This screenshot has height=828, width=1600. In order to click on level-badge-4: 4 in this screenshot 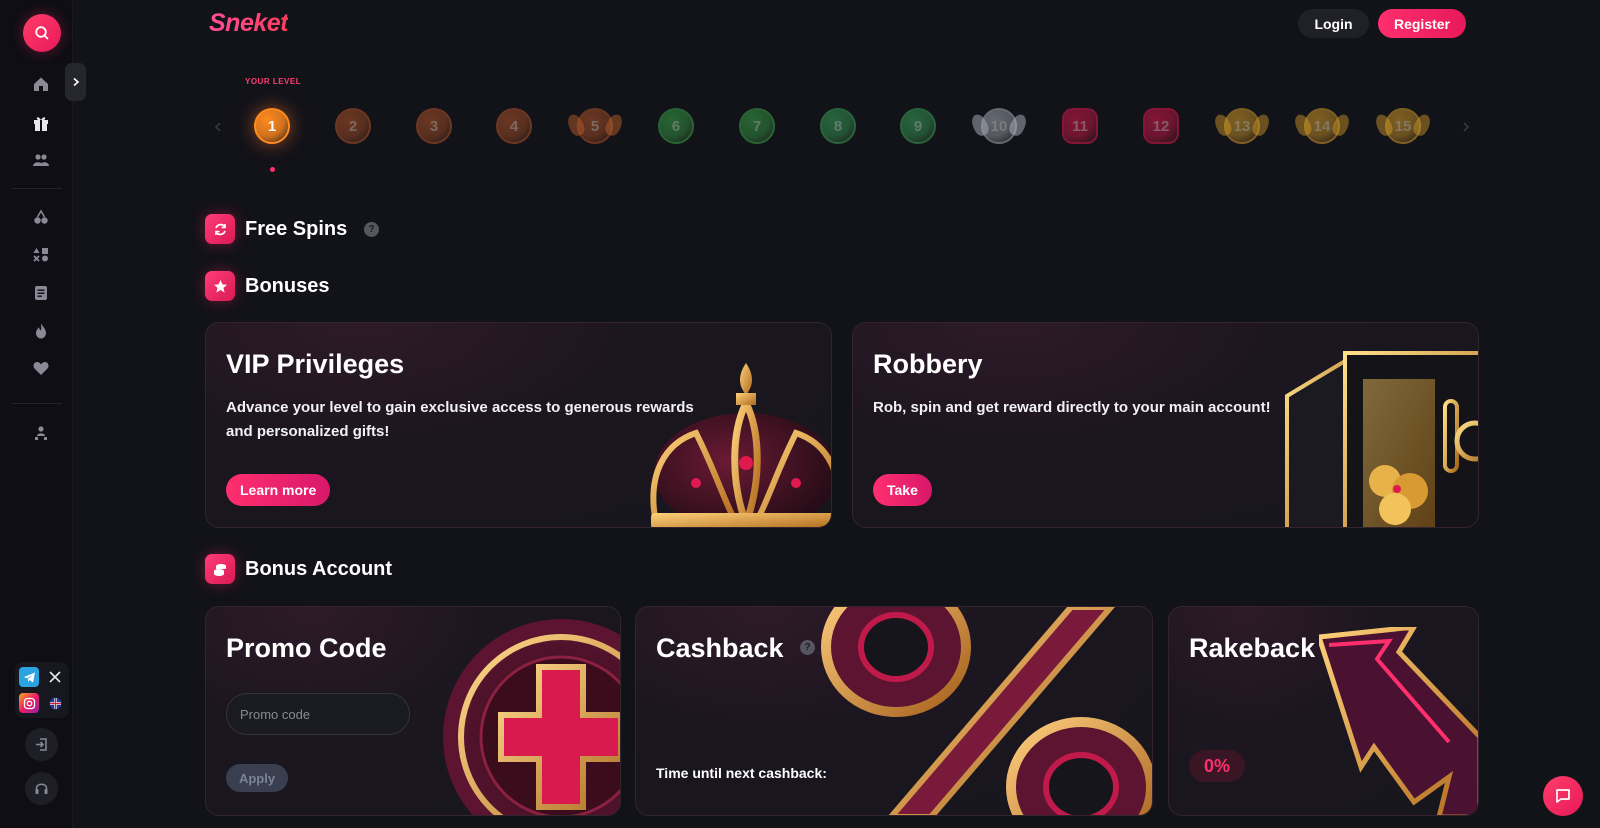, I will do `click(514, 126)`.